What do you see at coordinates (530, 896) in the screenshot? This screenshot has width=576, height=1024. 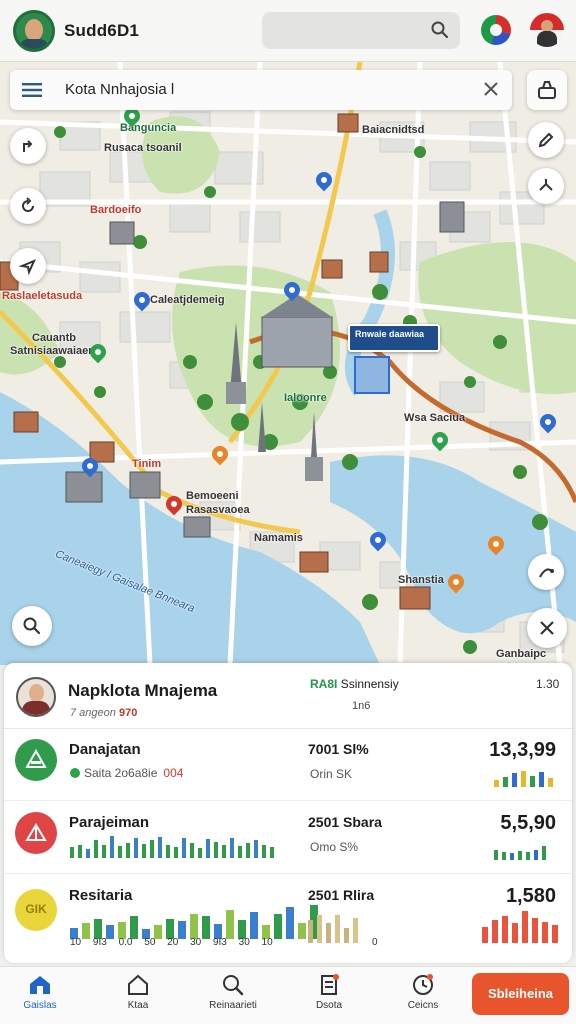 I see `category-value: 1,580` at bounding box center [530, 896].